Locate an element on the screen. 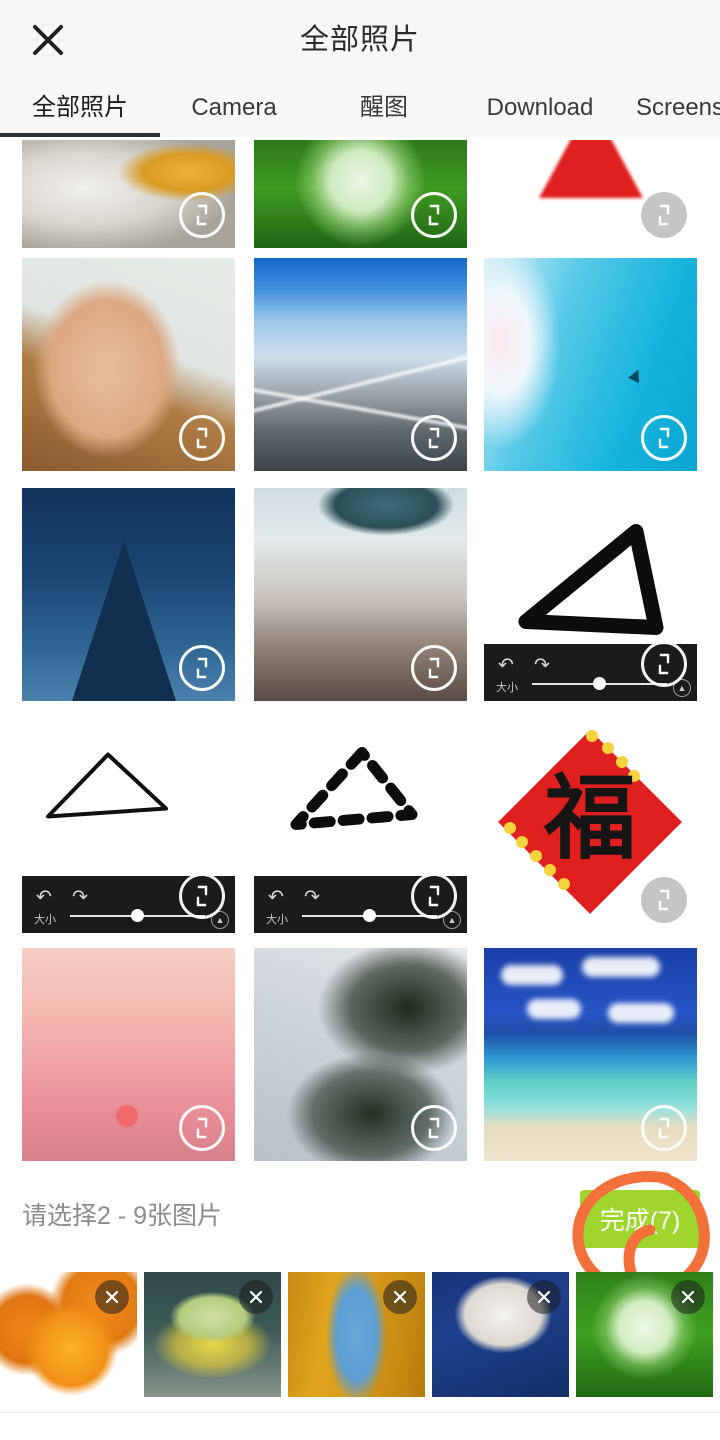 Image resolution: width=720 pixels, height=1440 pixels. turquoise-wave-photo is located at coordinates (590, 364).